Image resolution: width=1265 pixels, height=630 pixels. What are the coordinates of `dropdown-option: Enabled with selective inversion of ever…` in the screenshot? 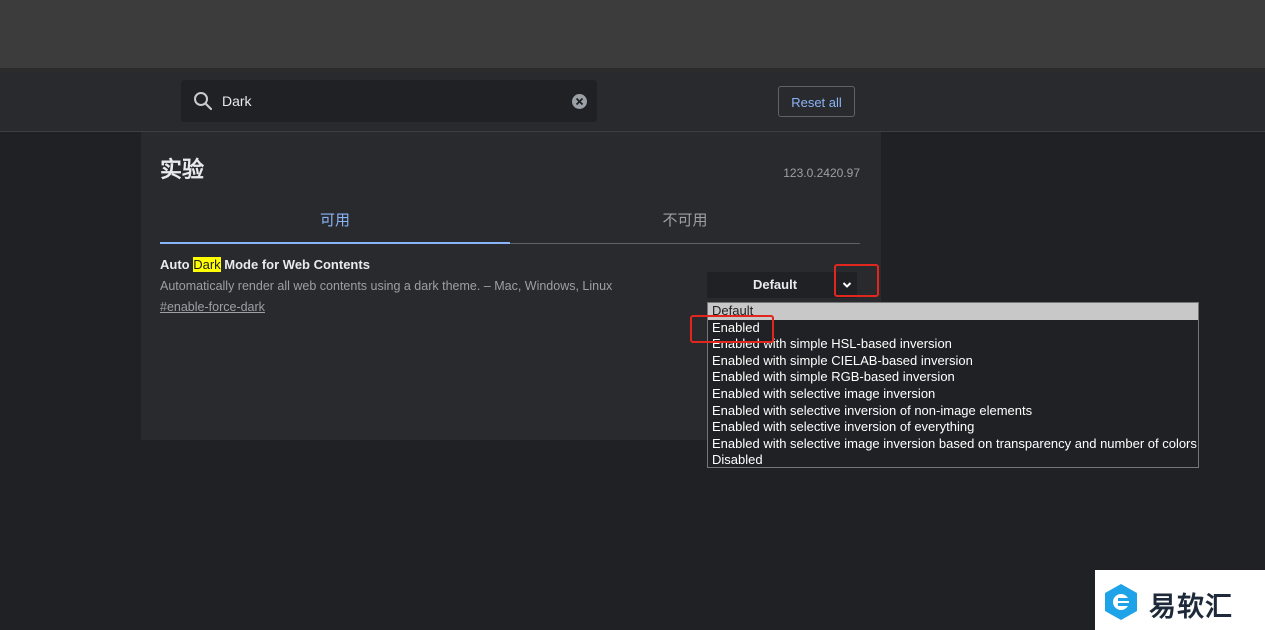 It's located at (953, 427).